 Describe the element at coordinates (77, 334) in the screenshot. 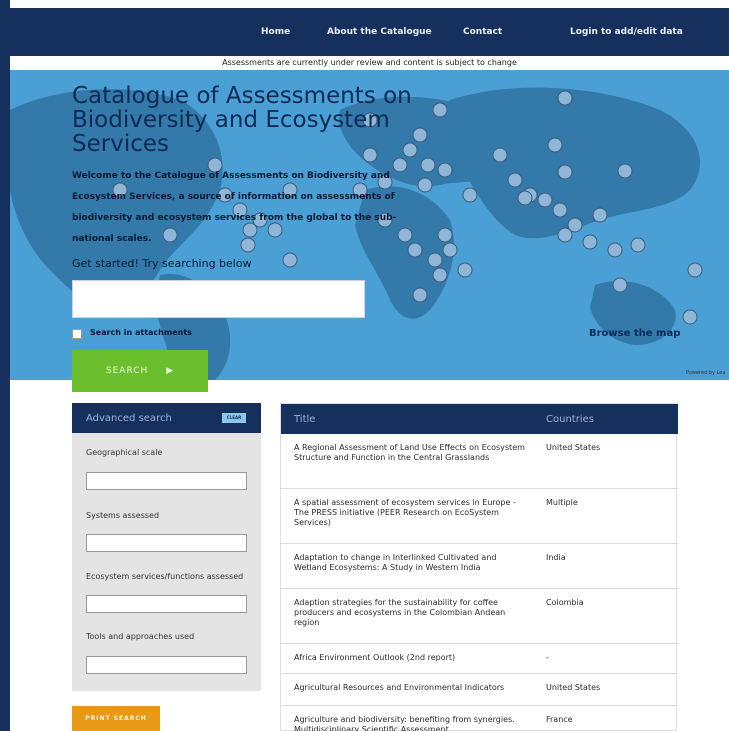

I see `attachments-checkbox` at that location.